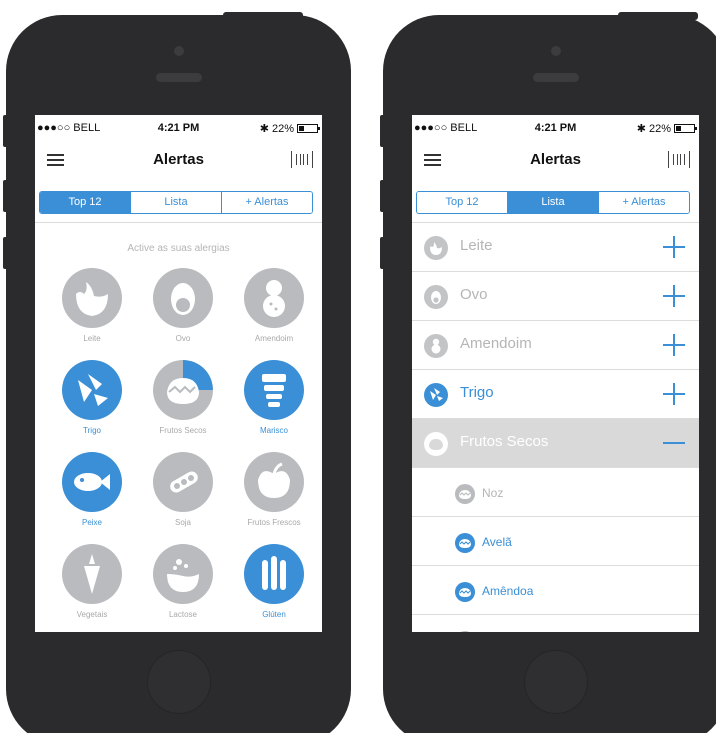 The width and height of the screenshot is (716, 733). Describe the element at coordinates (183, 482) in the screenshot. I see `soy-icon` at that location.